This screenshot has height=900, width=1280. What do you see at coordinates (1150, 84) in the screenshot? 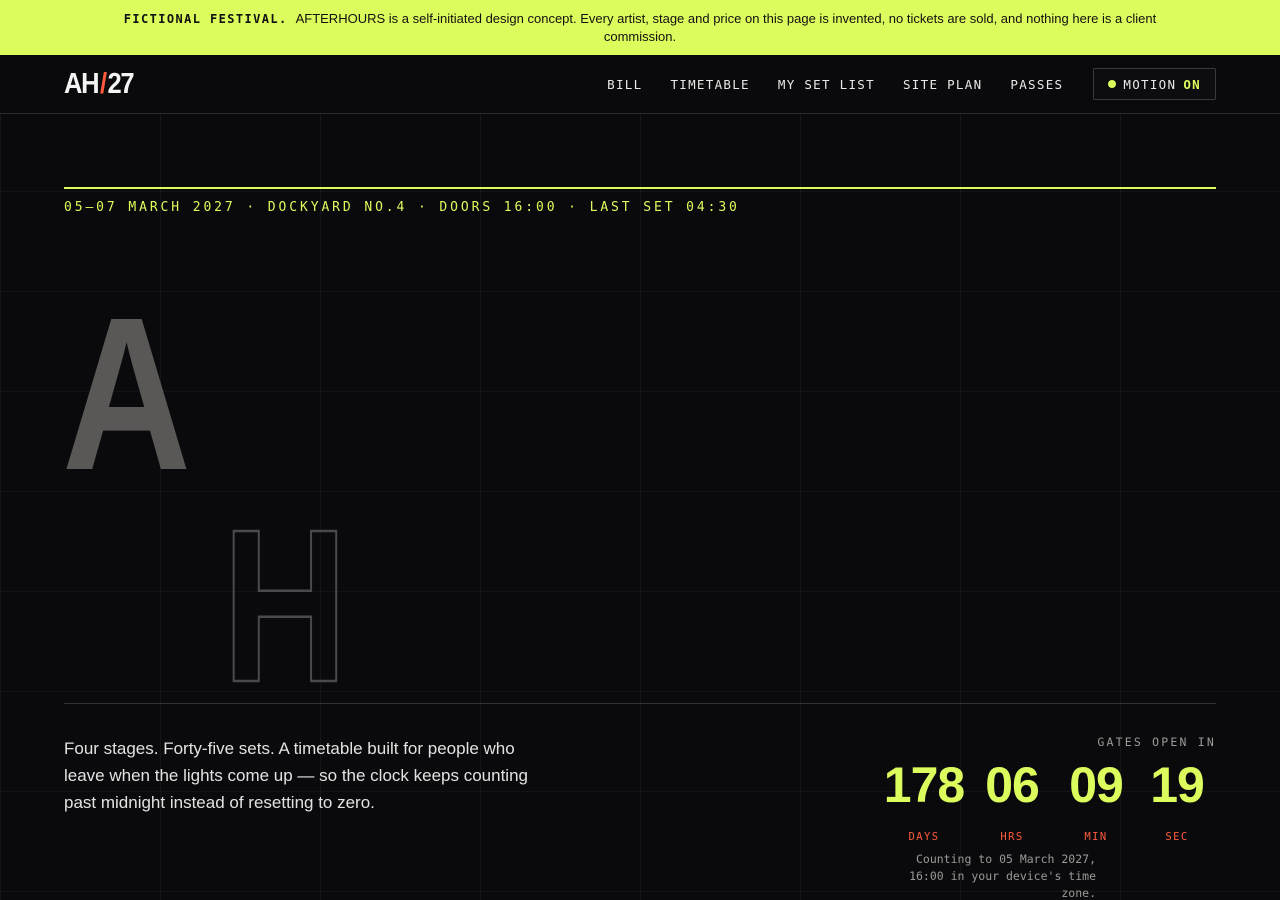
I see `motion-label: MOTION` at bounding box center [1150, 84].